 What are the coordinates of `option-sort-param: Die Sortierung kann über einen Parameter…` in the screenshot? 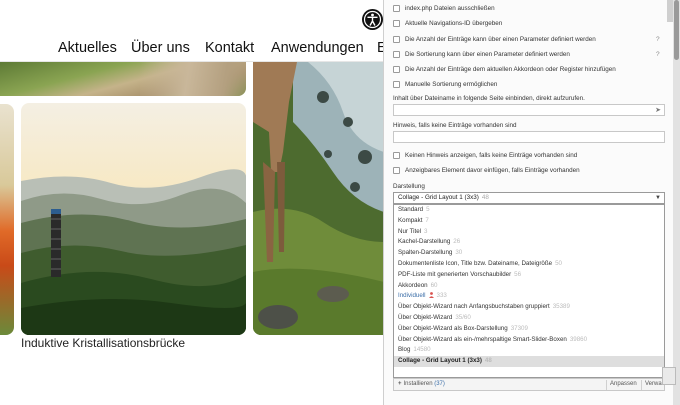 It's located at (481, 54).